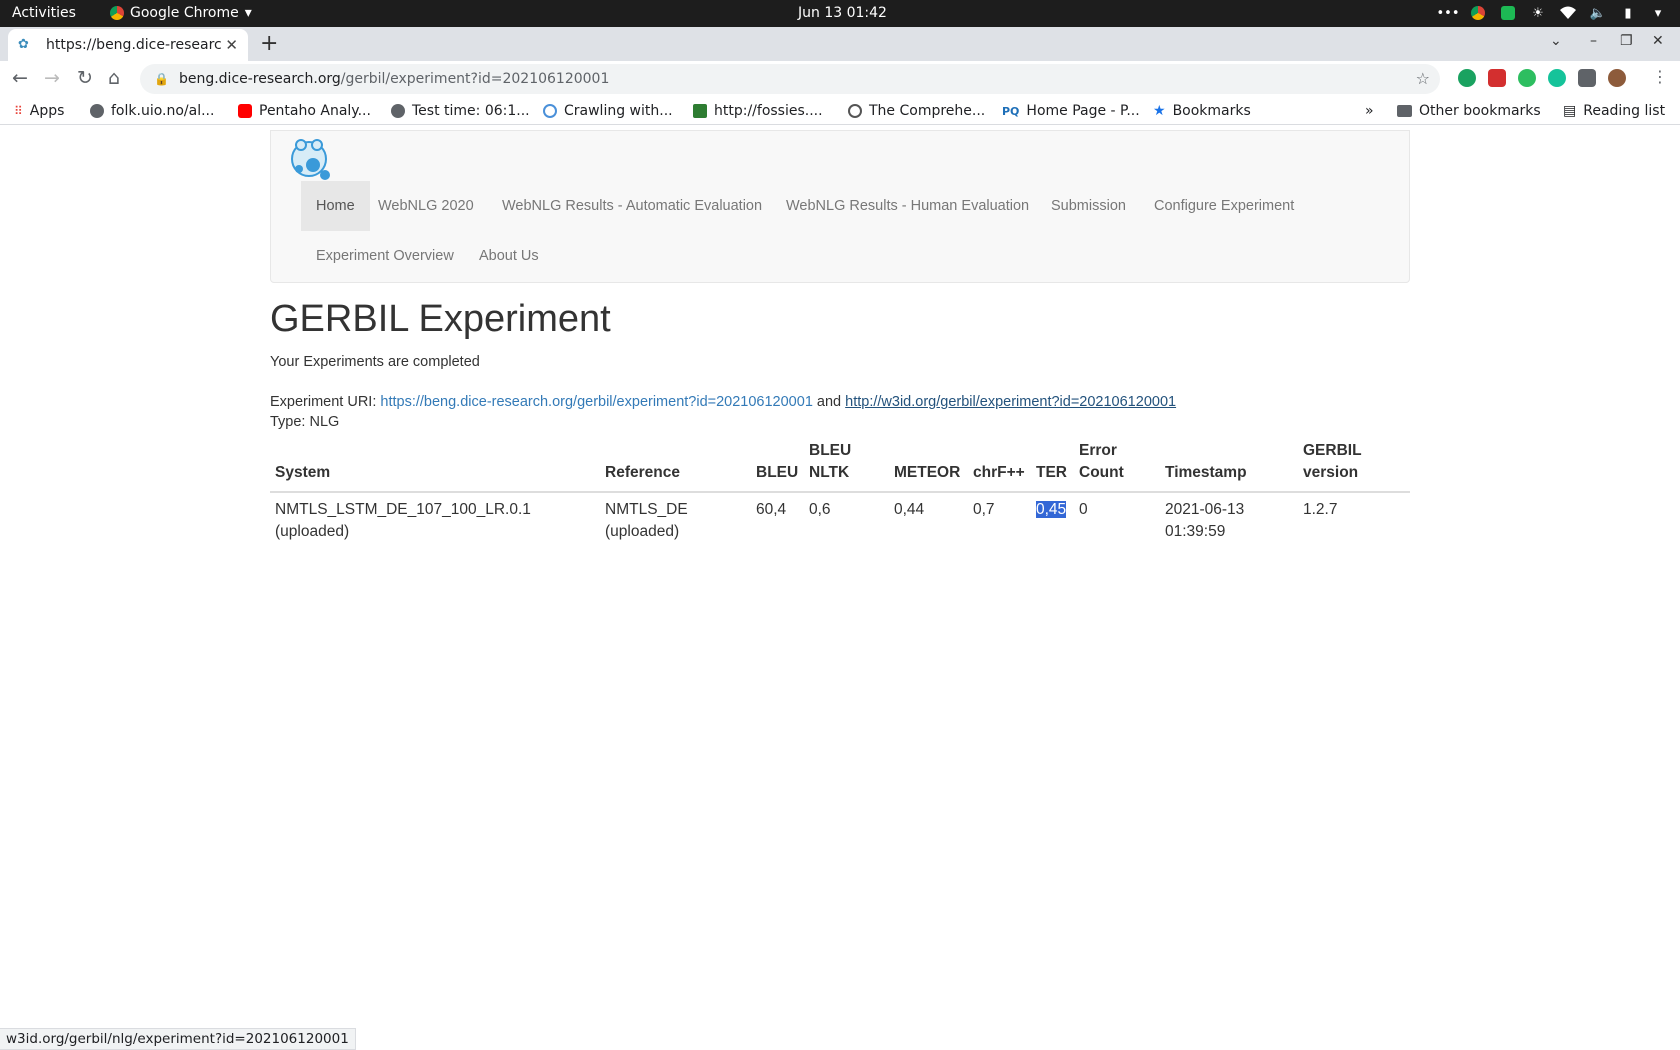 This screenshot has height=1050, width=1680. What do you see at coordinates (840, 44) in the screenshot?
I see `tab-strip: ✿ https://beng.dice-researc ✕ + ⌄ – ❐ ✕` at bounding box center [840, 44].